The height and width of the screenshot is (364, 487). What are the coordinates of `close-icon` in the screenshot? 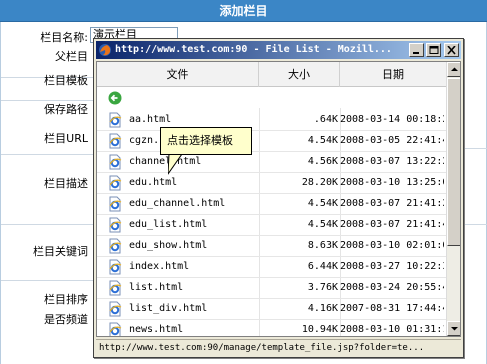 It's located at (451, 50).